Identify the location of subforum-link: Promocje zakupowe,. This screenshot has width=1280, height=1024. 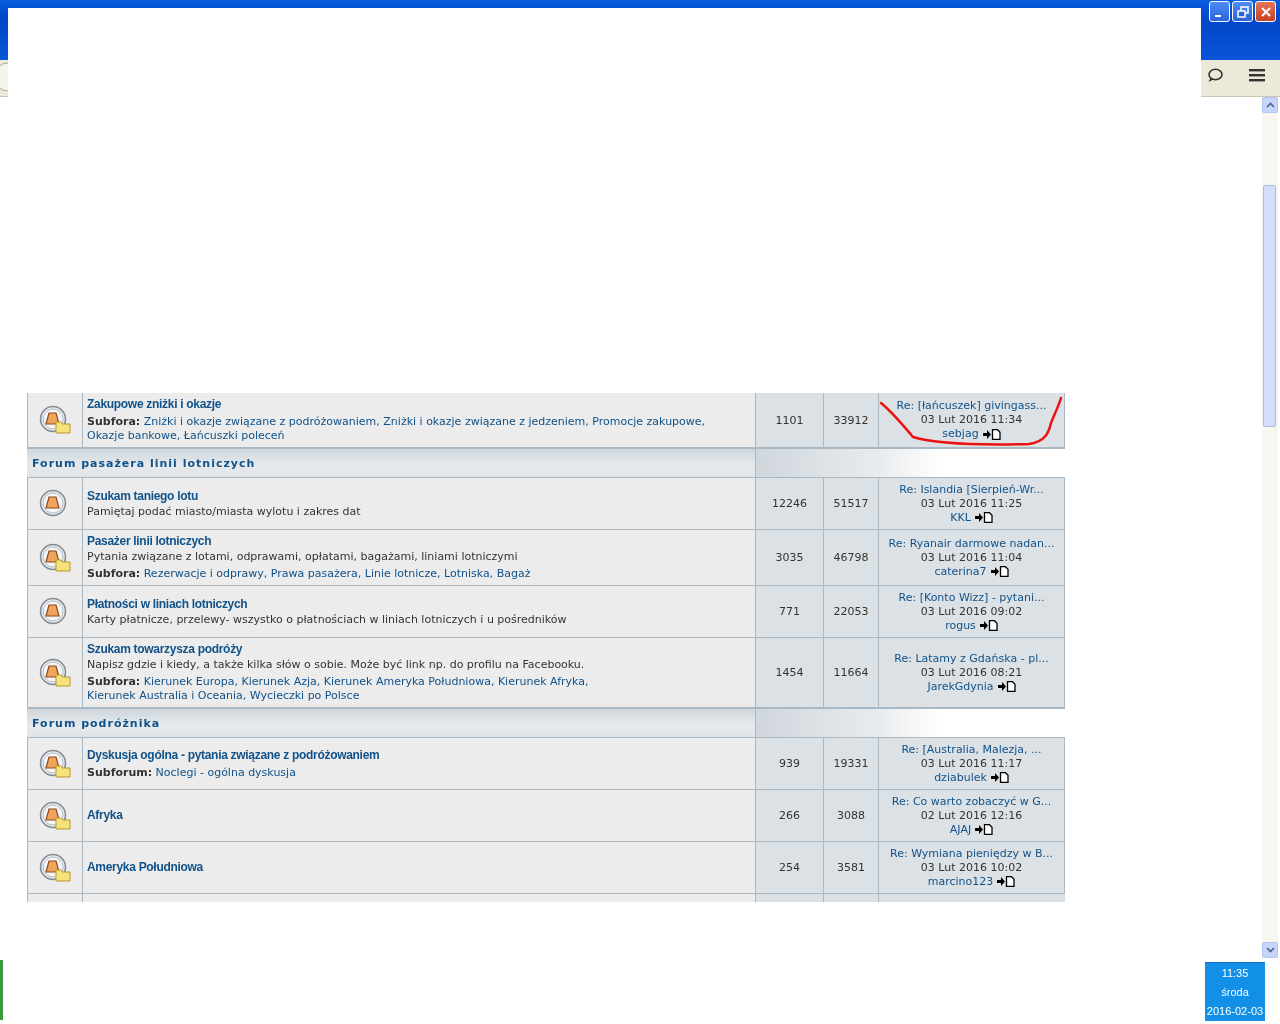
(649, 421).